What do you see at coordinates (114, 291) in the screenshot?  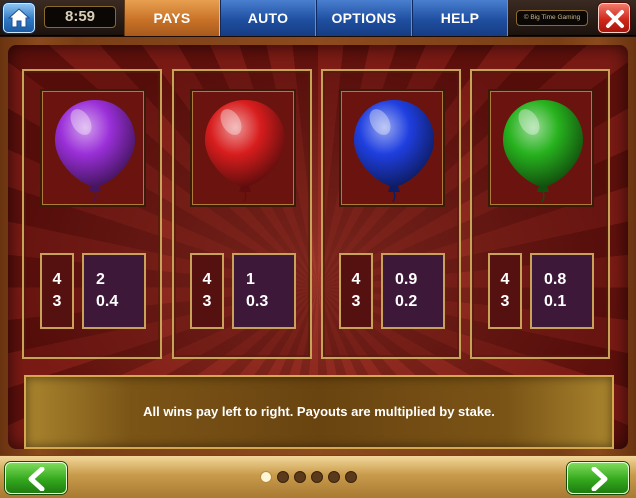 I see `payout-box: 2 0.4` at bounding box center [114, 291].